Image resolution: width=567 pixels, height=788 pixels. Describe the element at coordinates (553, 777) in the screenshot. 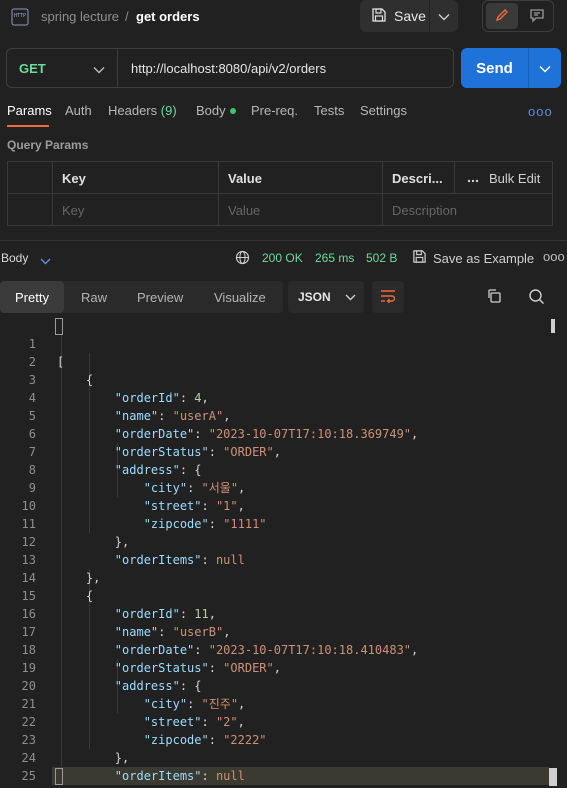

I see `scrollbar-thumb-end` at that location.